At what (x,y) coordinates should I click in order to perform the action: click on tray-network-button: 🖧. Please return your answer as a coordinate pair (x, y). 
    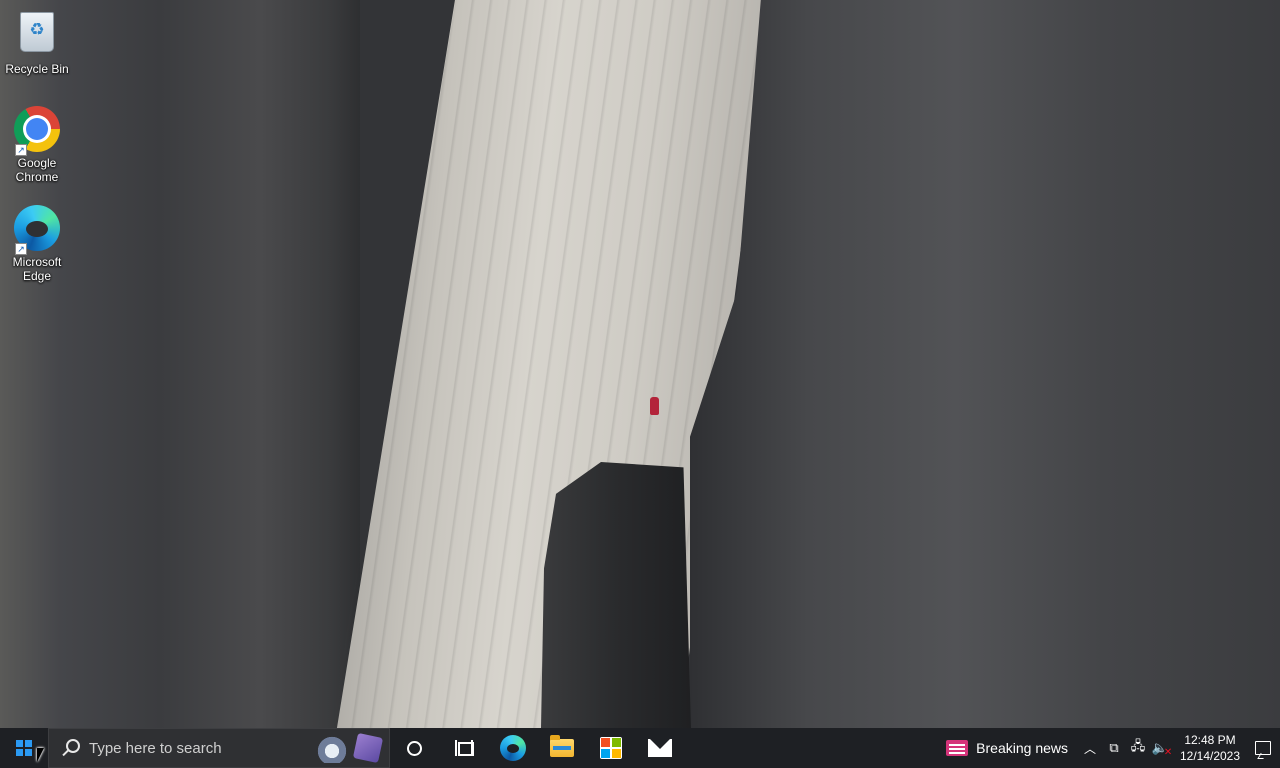
    Looking at the image, I should click on (1138, 748).